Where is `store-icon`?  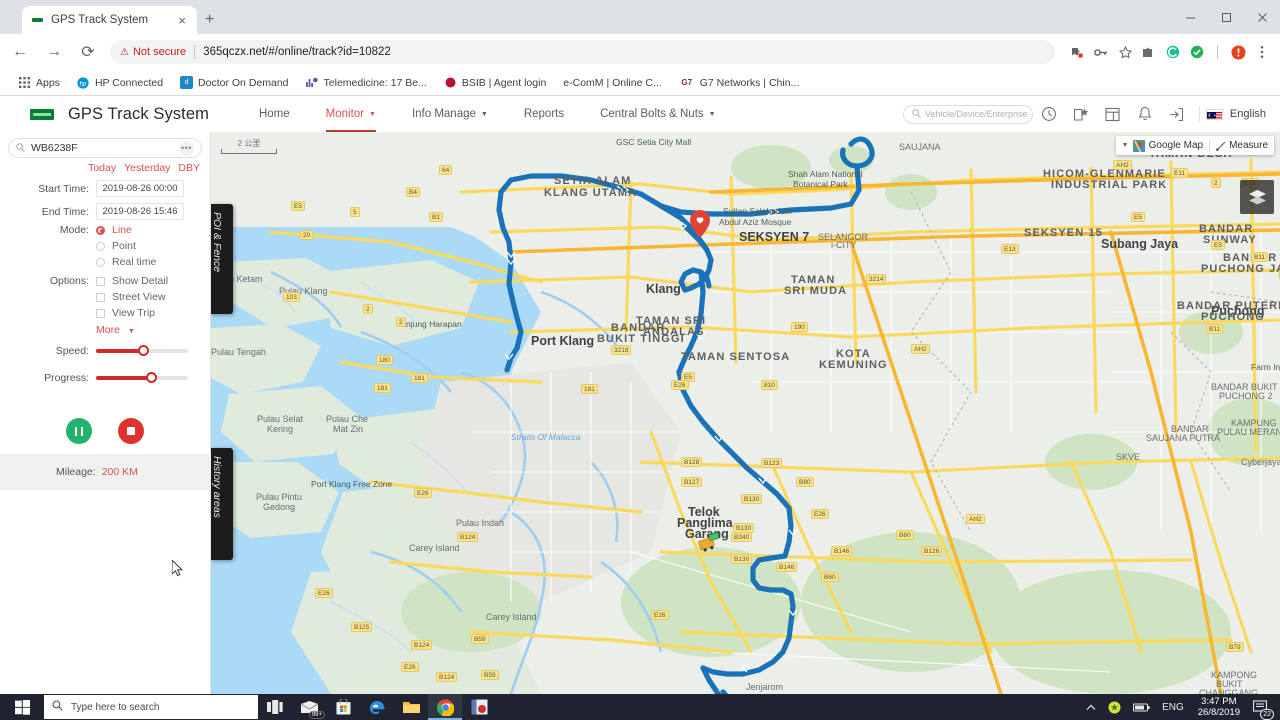 store-icon is located at coordinates (343, 707).